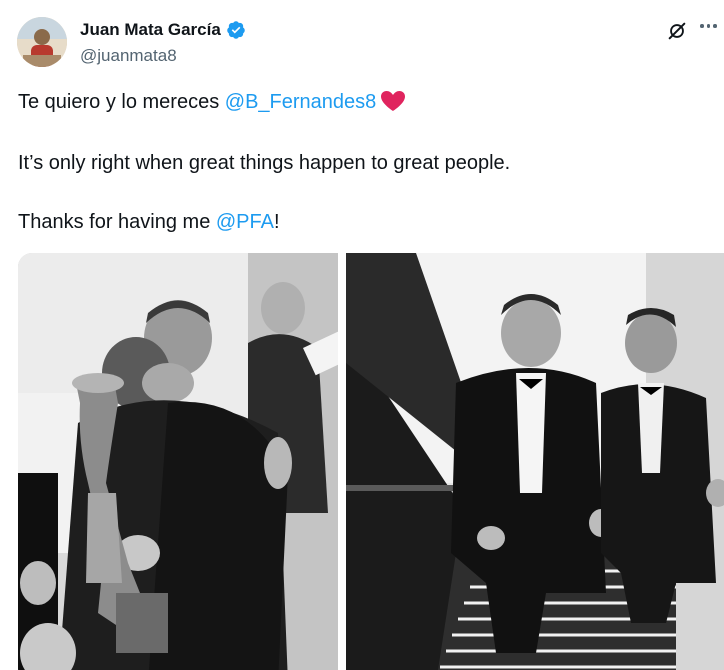 The height and width of the screenshot is (670, 724). Describe the element at coordinates (150, 30) in the screenshot. I see `author-display-name: Juan Mata García` at that location.